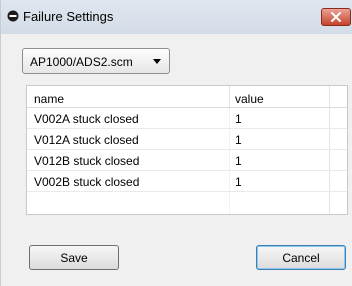 The image size is (352, 286). Describe the element at coordinates (301, 257) in the screenshot. I see `cancel-button: Cancel` at that location.